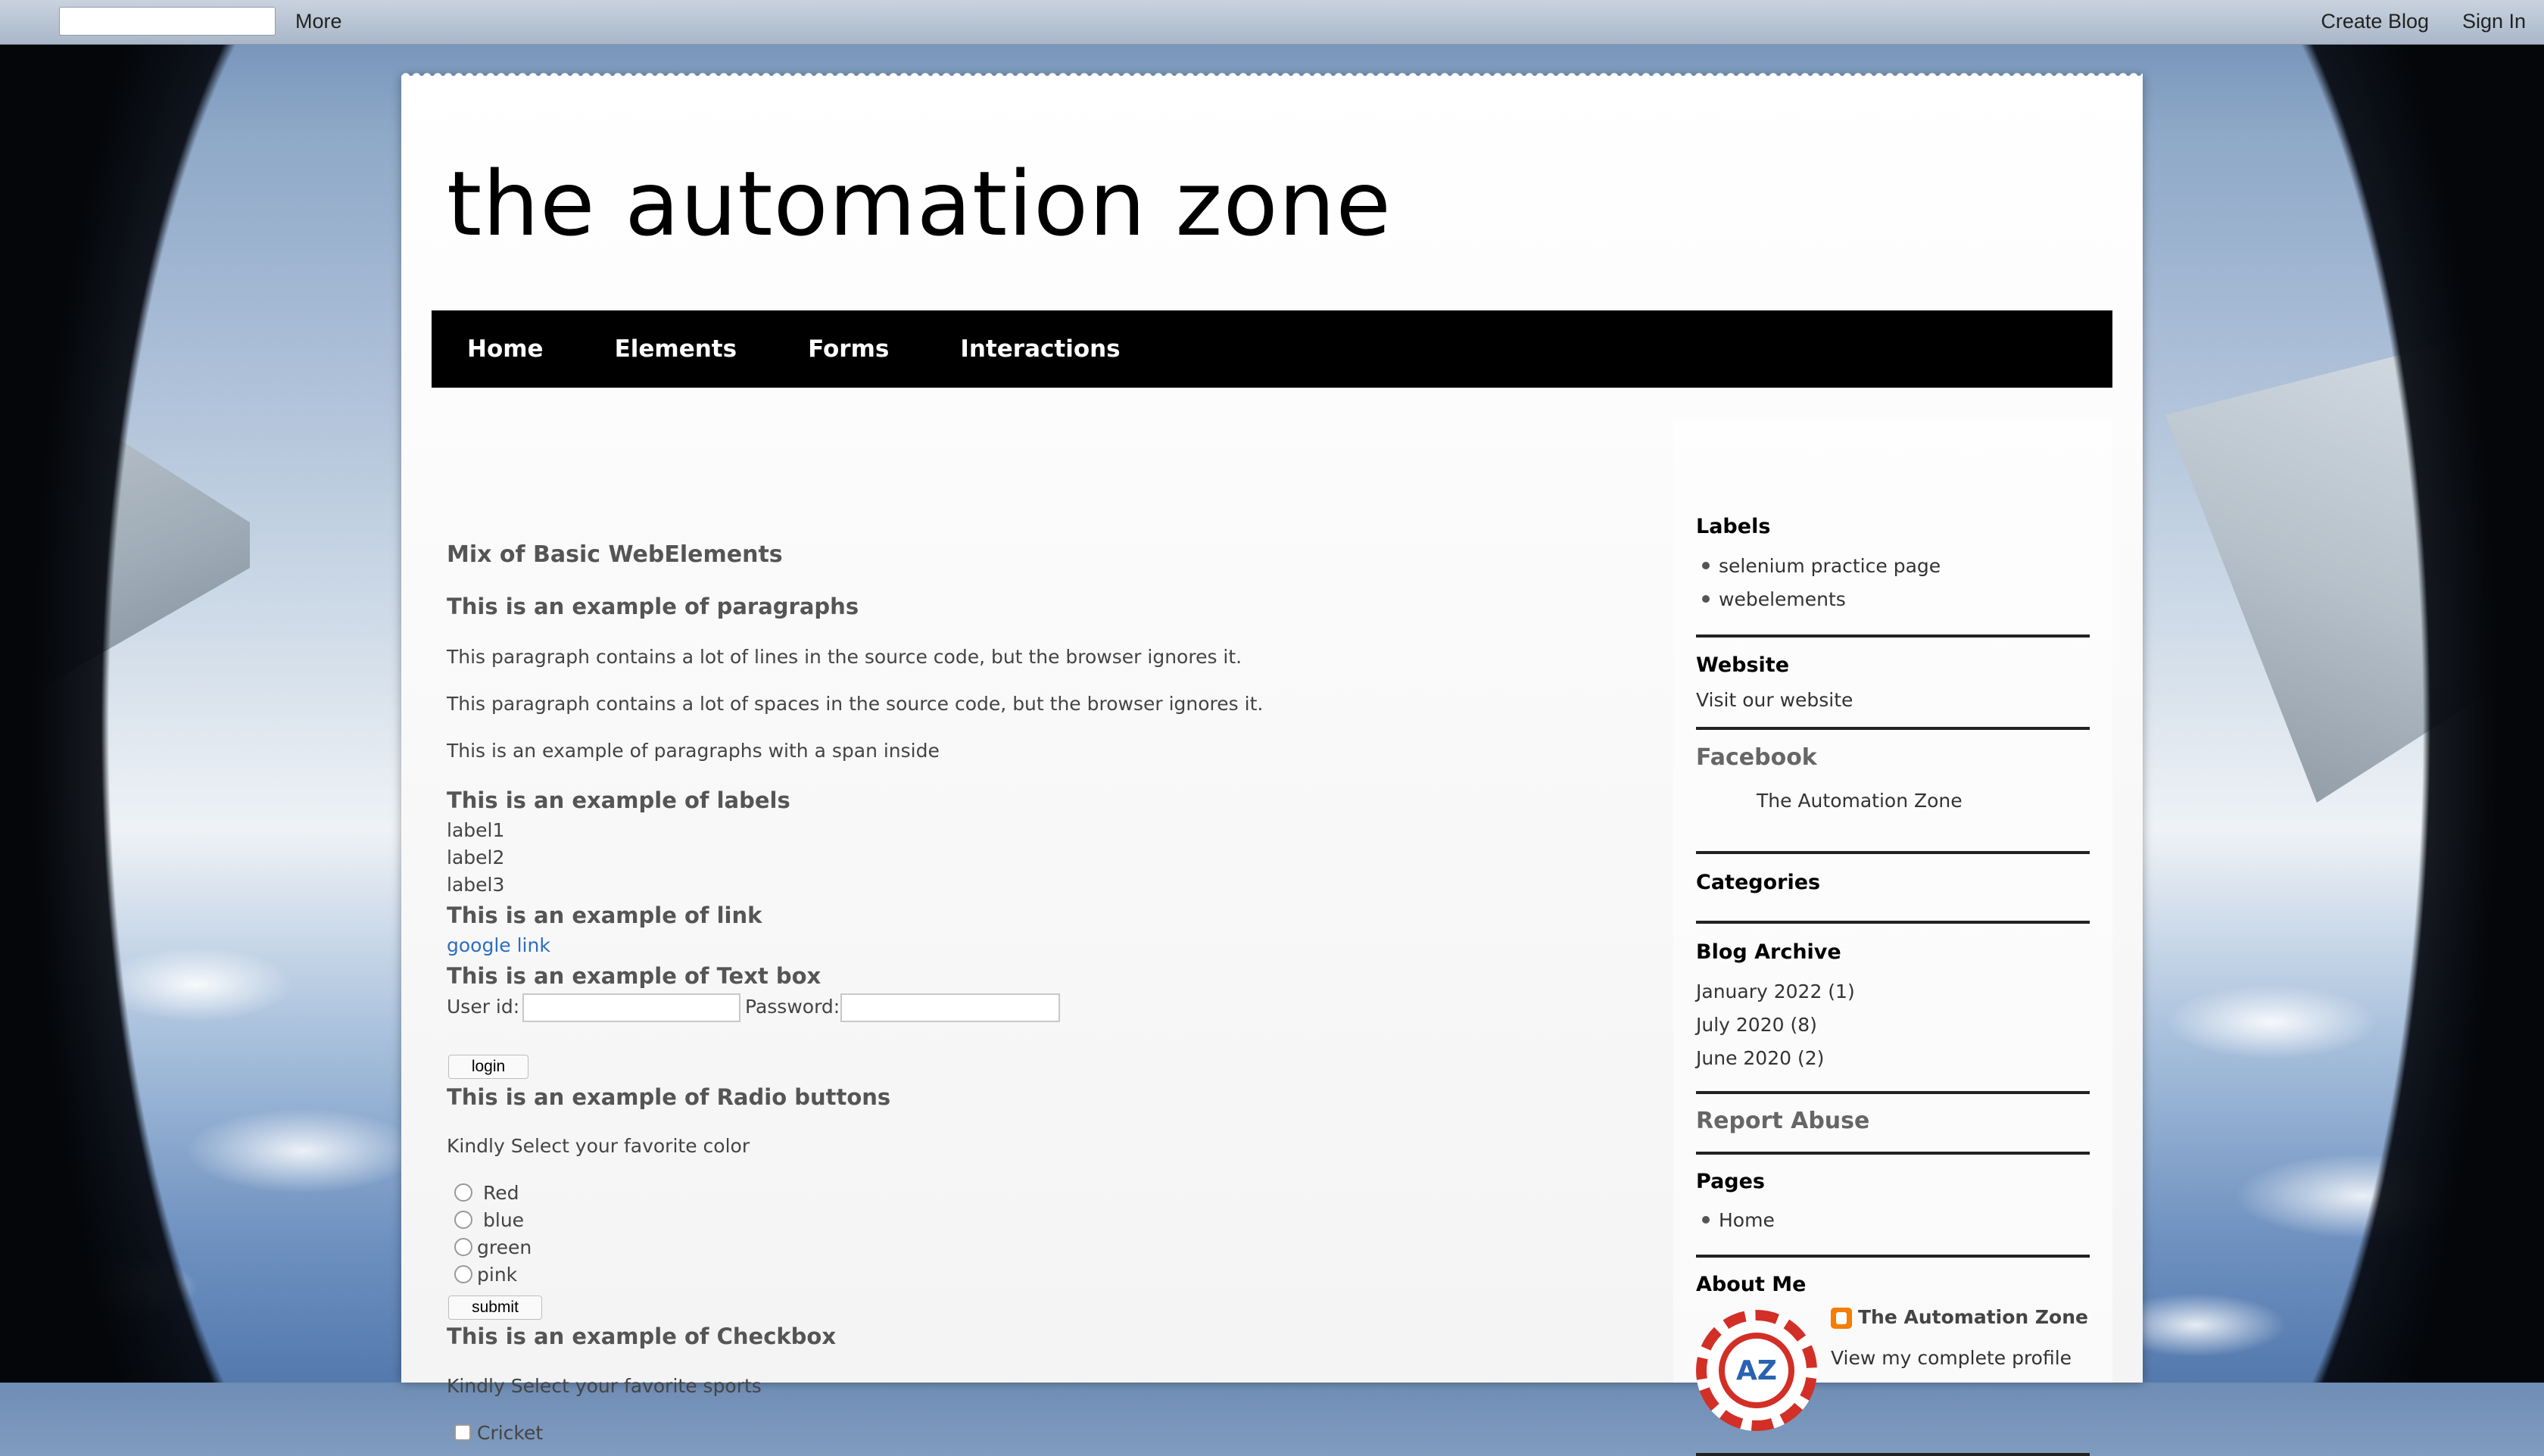 Image resolution: width=2544 pixels, height=1456 pixels. Describe the element at coordinates (1893, 1121) in the screenshot. I see `report-abuse-link: Report Abuse` at that location.